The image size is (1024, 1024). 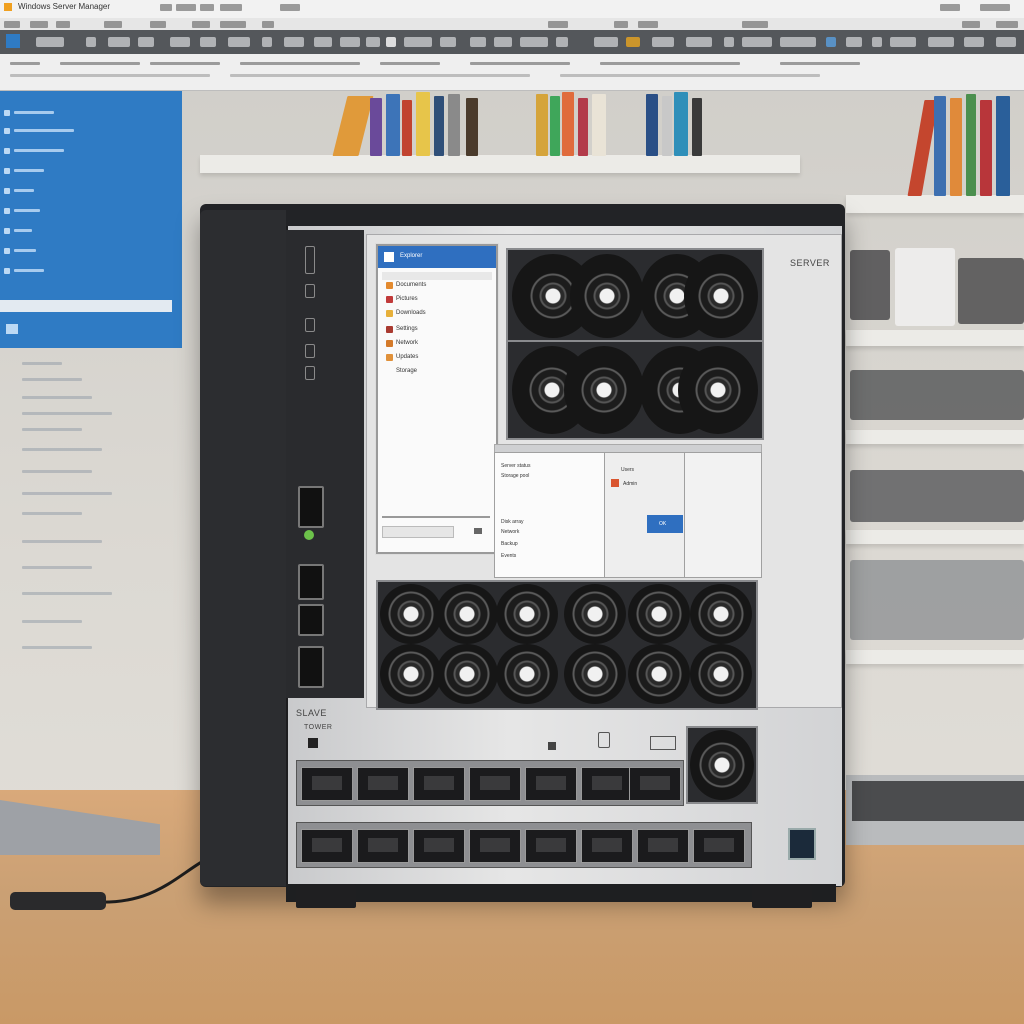 What do you see at coordinates (243, 548) in the screenshot?
I see `chassis-side-panel` at bounding box center [243, 548].